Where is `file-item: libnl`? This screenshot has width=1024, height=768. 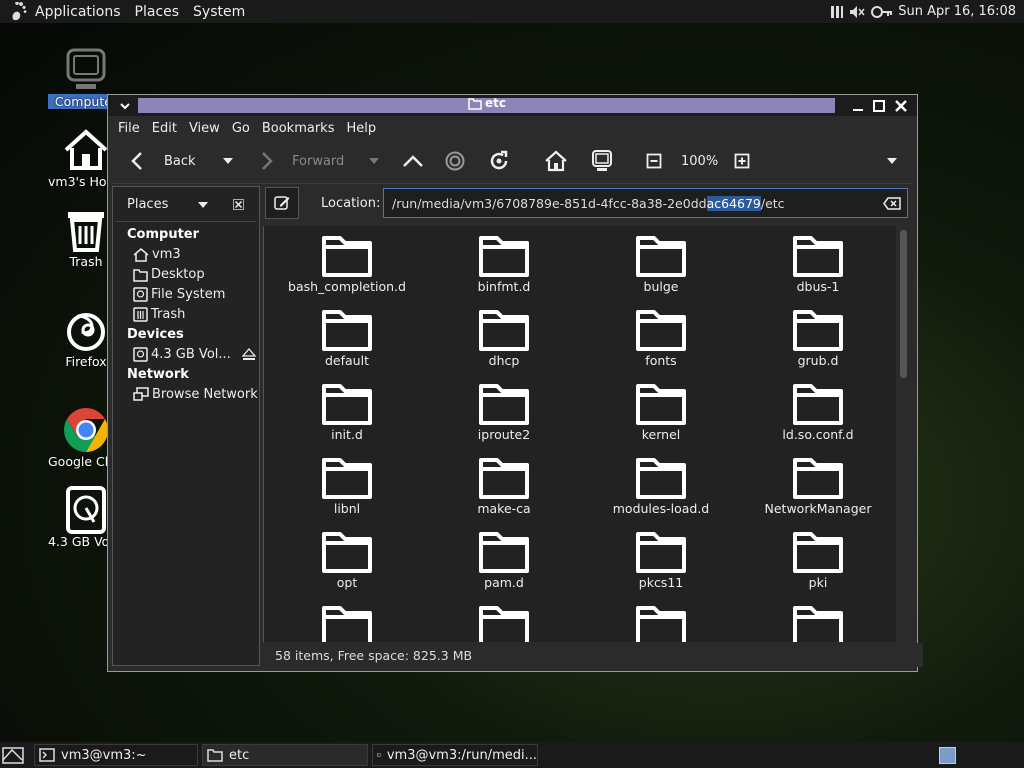 file-item: libnl is located at coordinates (347, 485).